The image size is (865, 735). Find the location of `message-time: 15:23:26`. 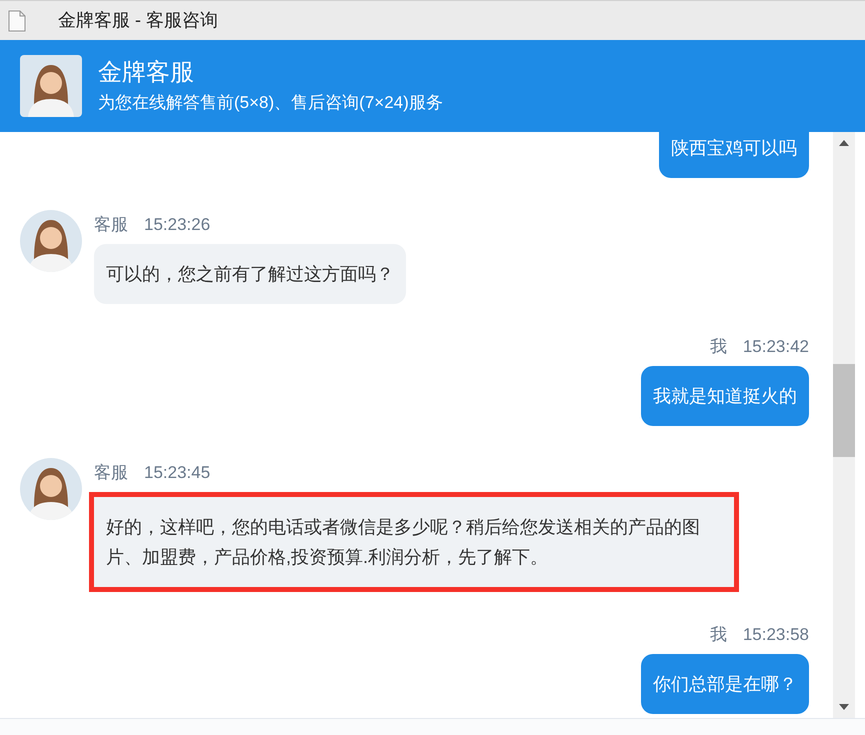

message-time: 15:23:26 is located at coordinates (177, 225).